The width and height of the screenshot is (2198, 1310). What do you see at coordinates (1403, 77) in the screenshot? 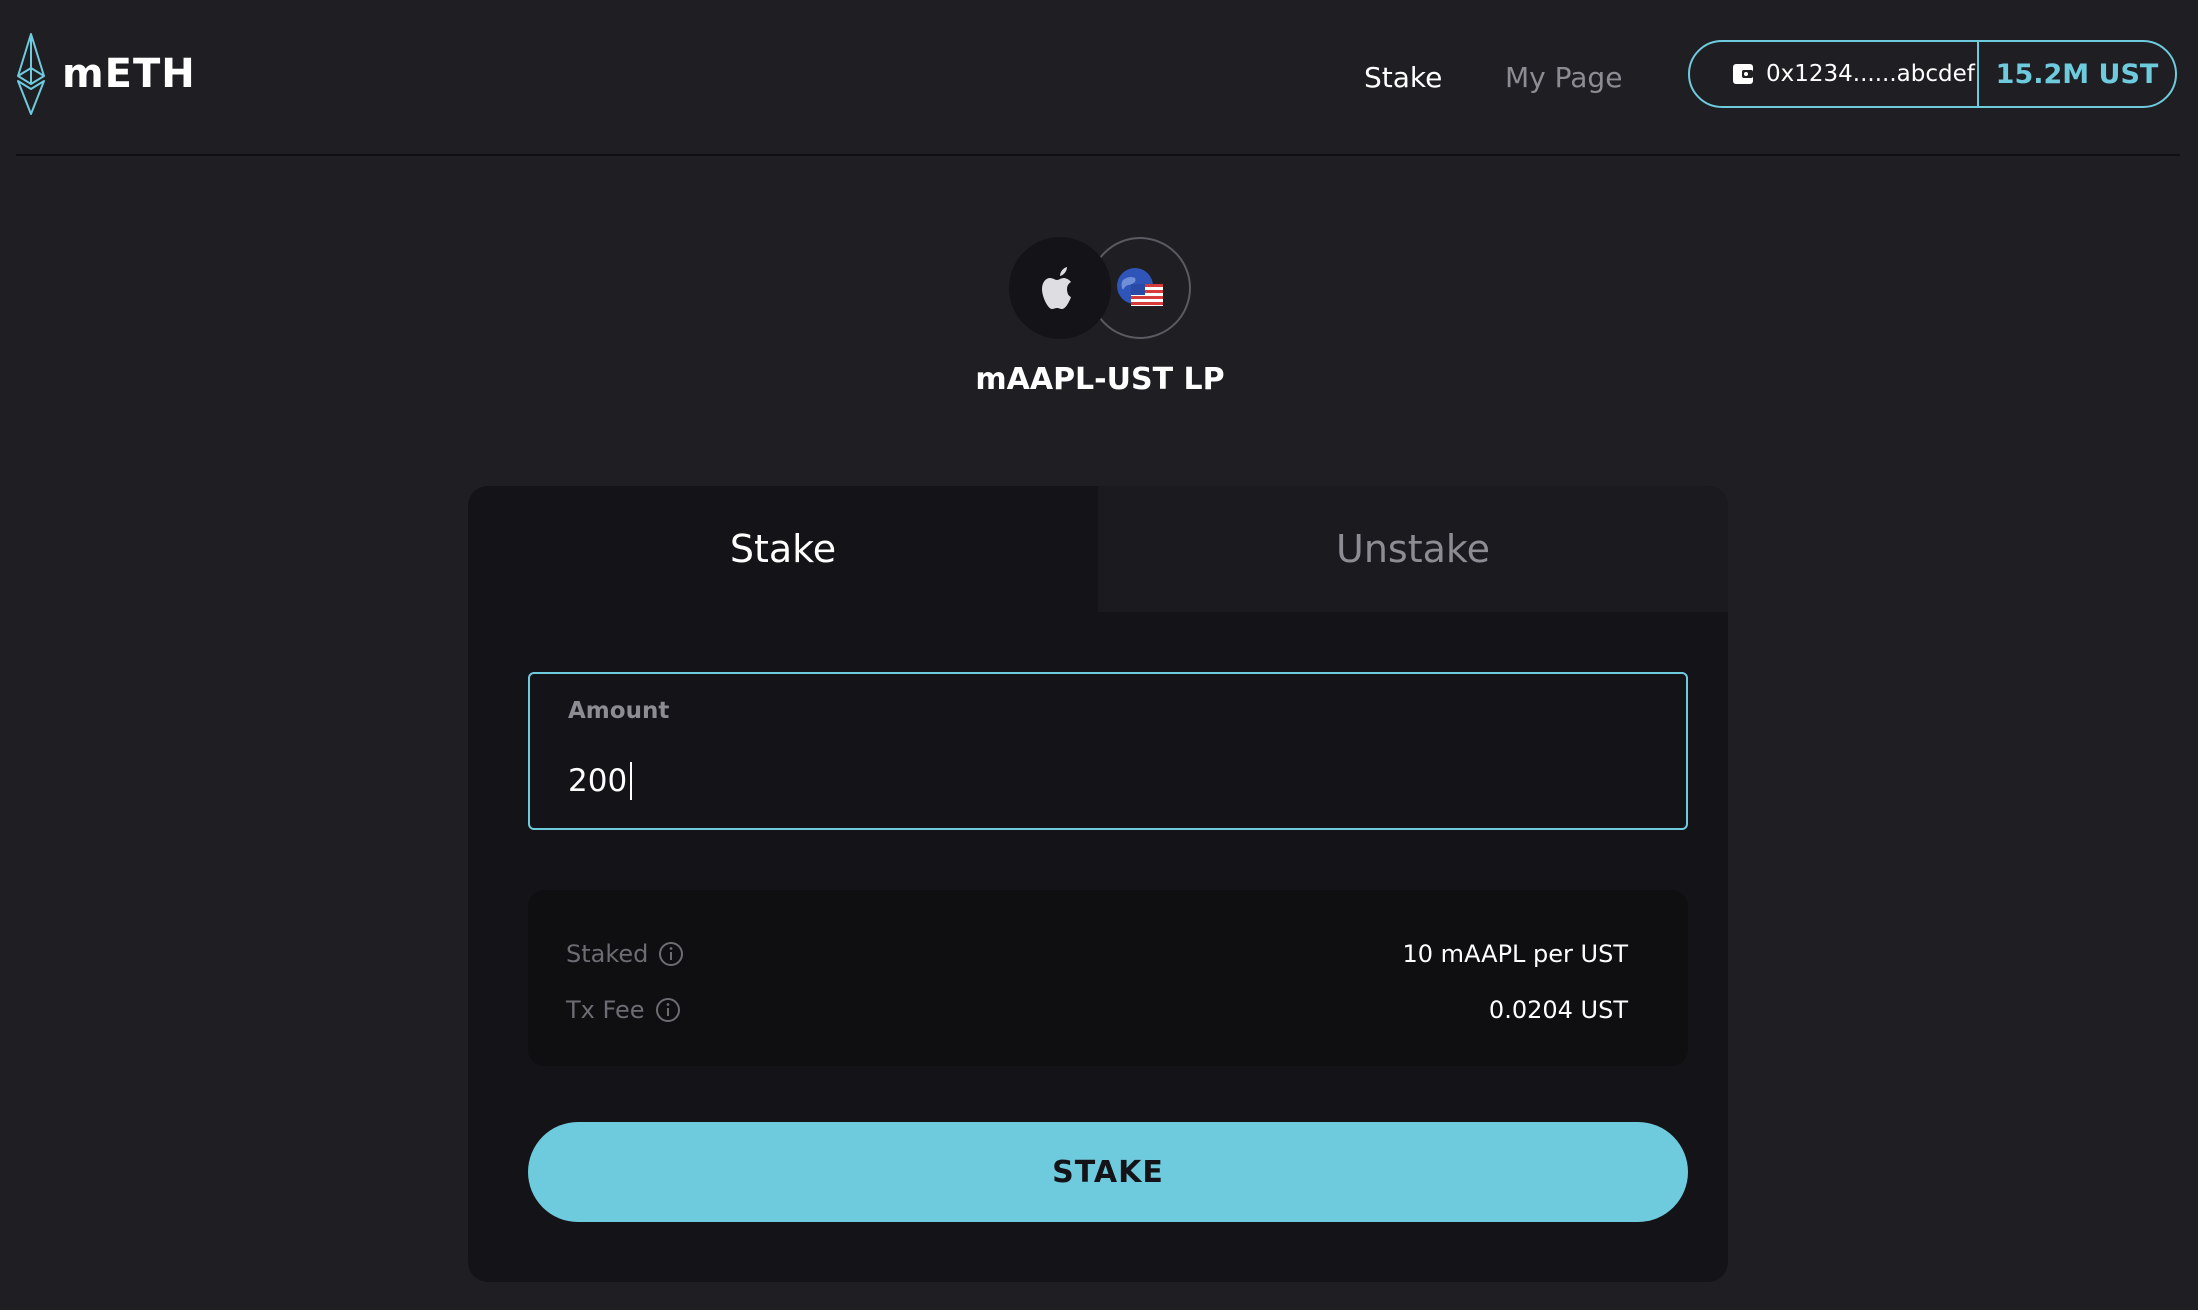
I see `nav-stake-link: Stake` at bounding box center [1403, 77].